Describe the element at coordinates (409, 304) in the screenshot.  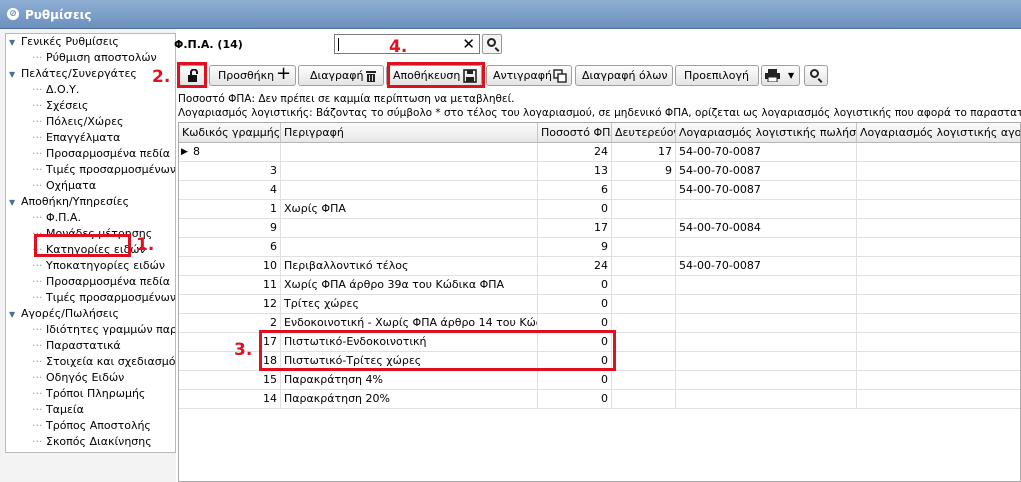
I see `cell-desc: Τρίτες χώρες` at that location.